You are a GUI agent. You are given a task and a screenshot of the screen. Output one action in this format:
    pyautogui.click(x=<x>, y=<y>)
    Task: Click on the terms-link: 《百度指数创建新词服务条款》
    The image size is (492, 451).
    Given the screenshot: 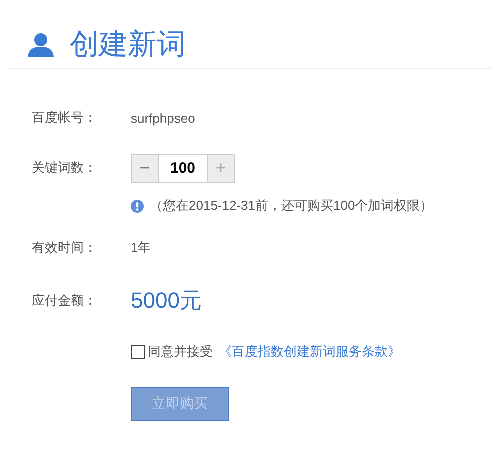 What is the action you would take?
    pyautogui.click(x=310, y=352)
    